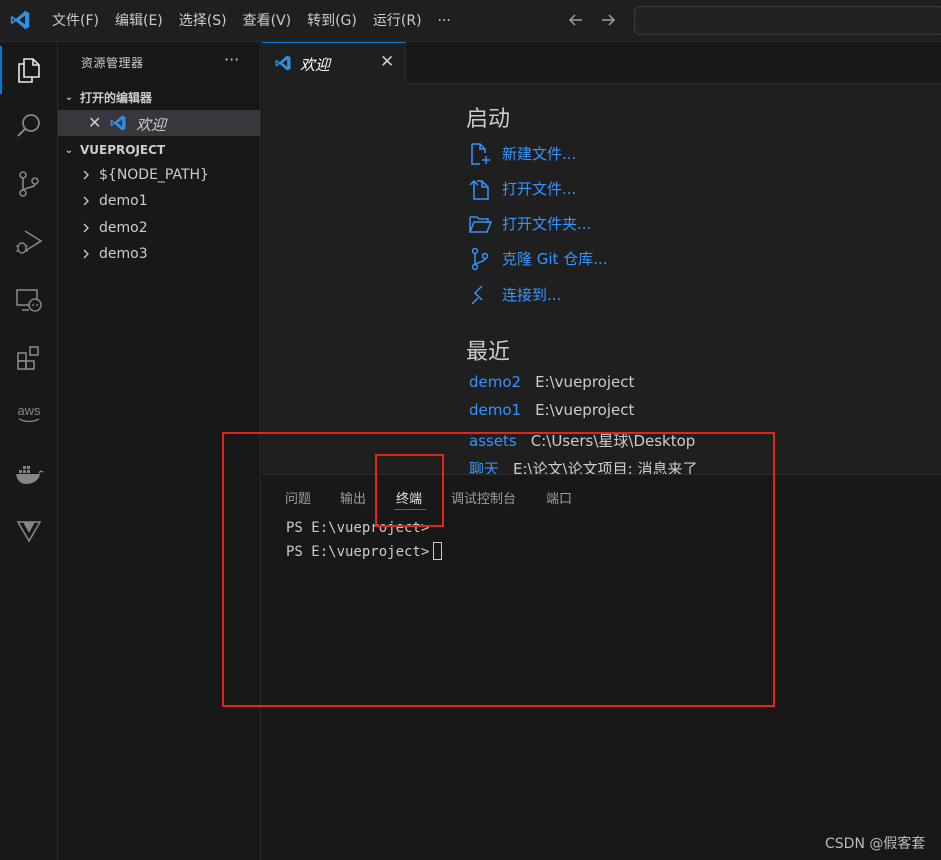 This screenshot has height=860, width=941. I want to click on recent-item: demo1 E:\vueproject, so click(551, 412).